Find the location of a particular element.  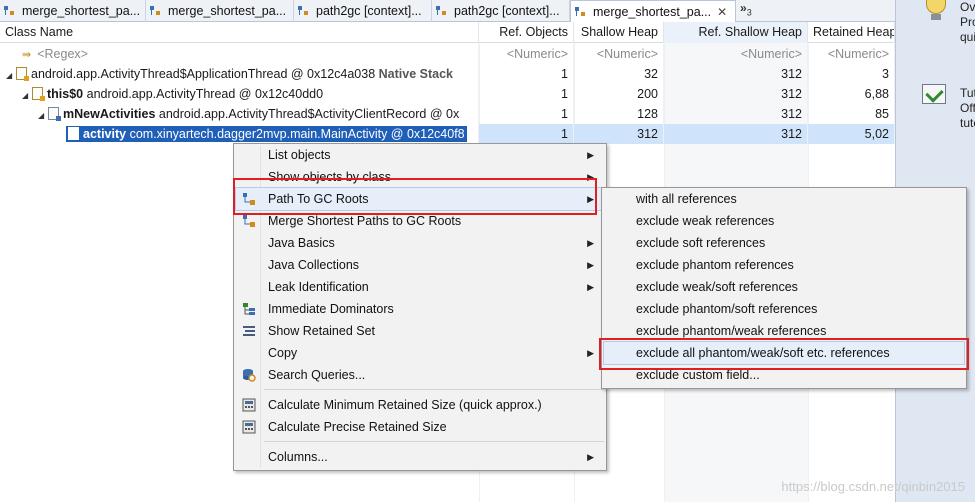

numeric-filter-ref-objects: <Numeric> is located at coordinates (526, 54).